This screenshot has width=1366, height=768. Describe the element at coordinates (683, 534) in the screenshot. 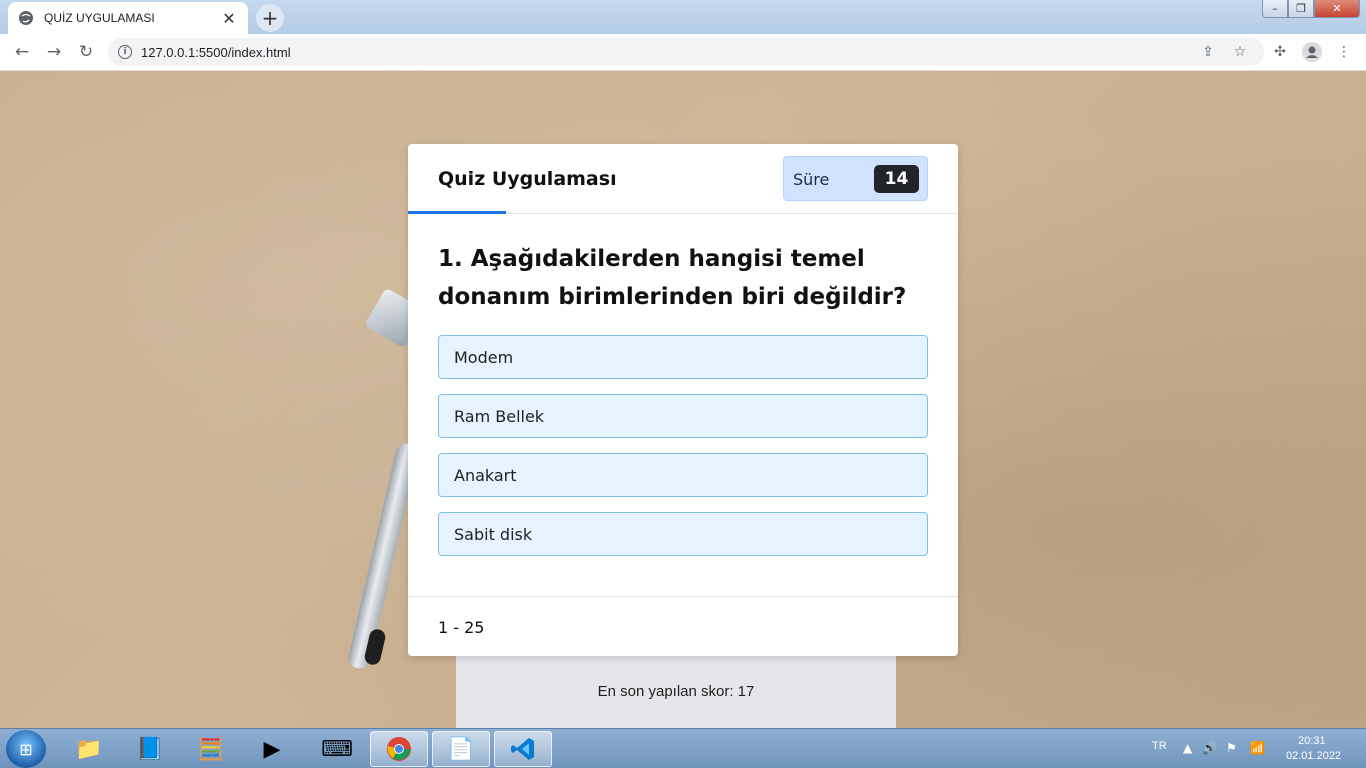

I see `option-item: Sabit disk` at that location.